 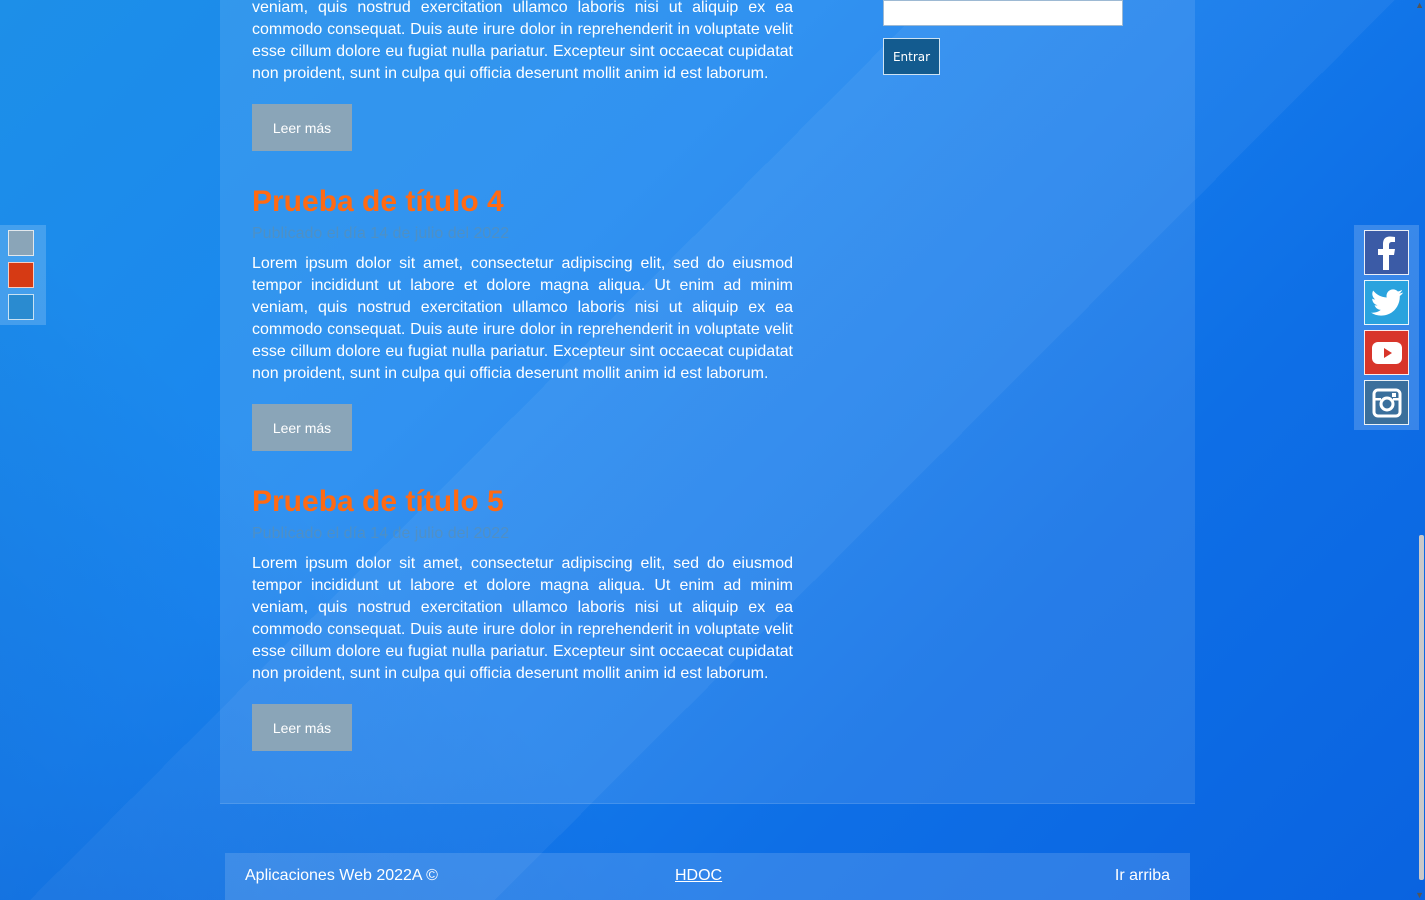 I want to click on footer: Aplicaciones Web 2022A © HDOC Ir arriba, so click(x=707, y=876).